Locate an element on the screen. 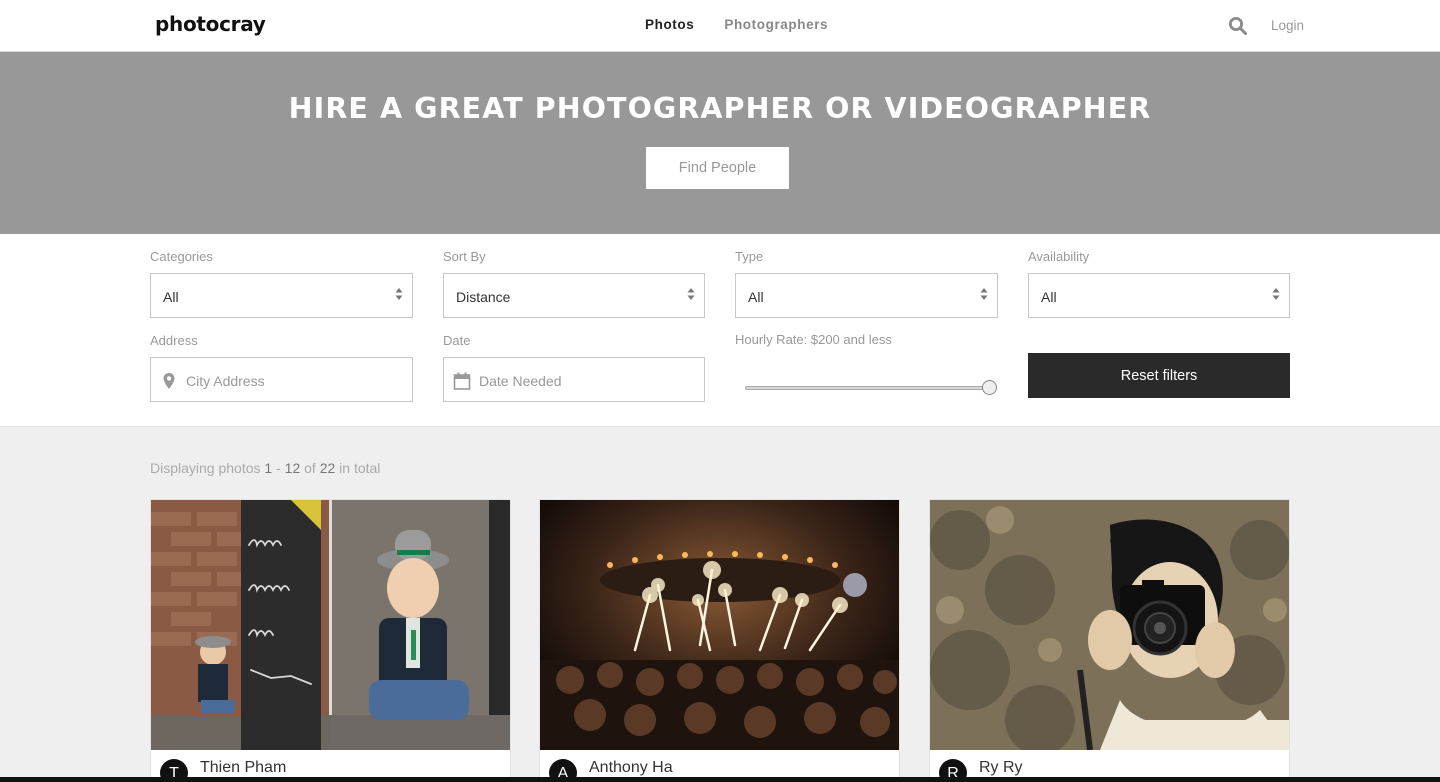  date-placeholder: Date Needed is located at coordinates (520, 381).